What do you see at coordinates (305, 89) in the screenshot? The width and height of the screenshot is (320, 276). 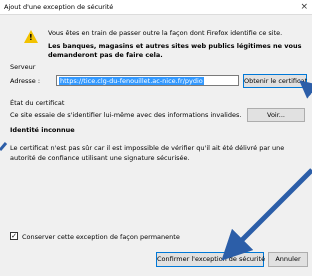 I see `annotation-arrow-top` at bounding box center [305, 89].